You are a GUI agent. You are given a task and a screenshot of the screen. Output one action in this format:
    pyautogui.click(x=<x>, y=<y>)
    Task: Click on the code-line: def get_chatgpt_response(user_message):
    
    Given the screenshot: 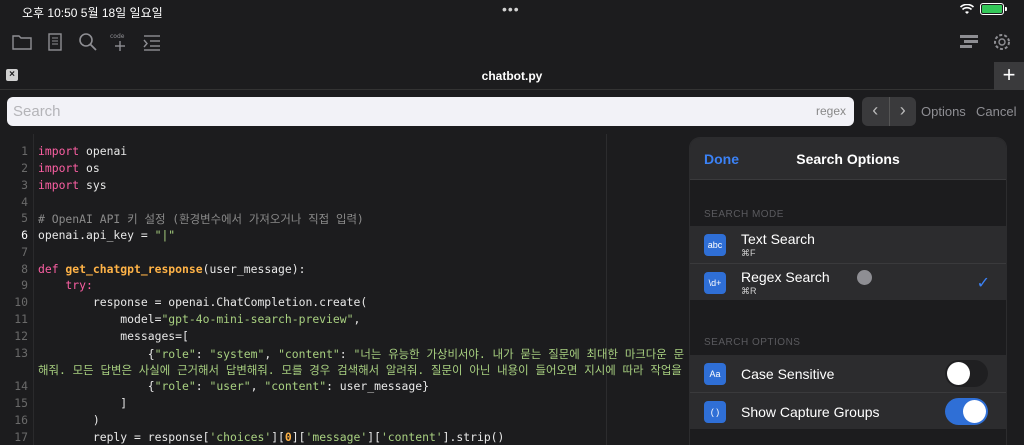 What is the action you would take?
    pyautogui.click(x=172, y=269)
    